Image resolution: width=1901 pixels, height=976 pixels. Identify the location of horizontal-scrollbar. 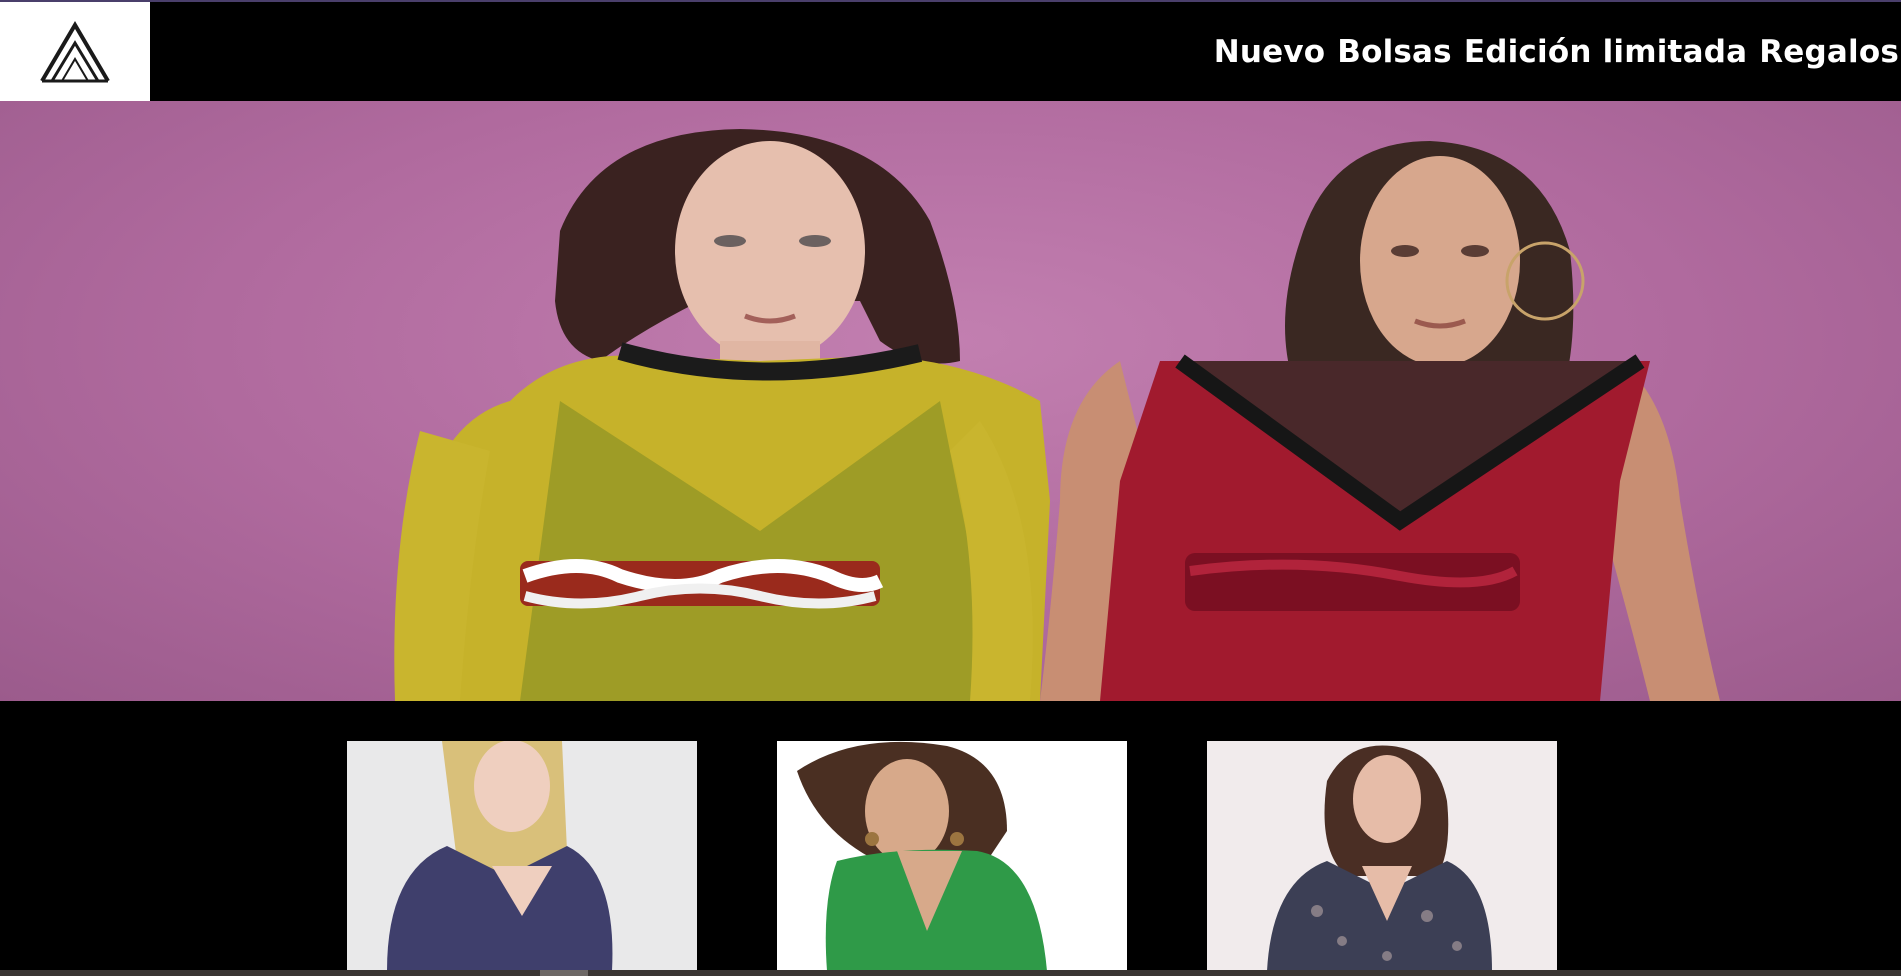
(950, 973).